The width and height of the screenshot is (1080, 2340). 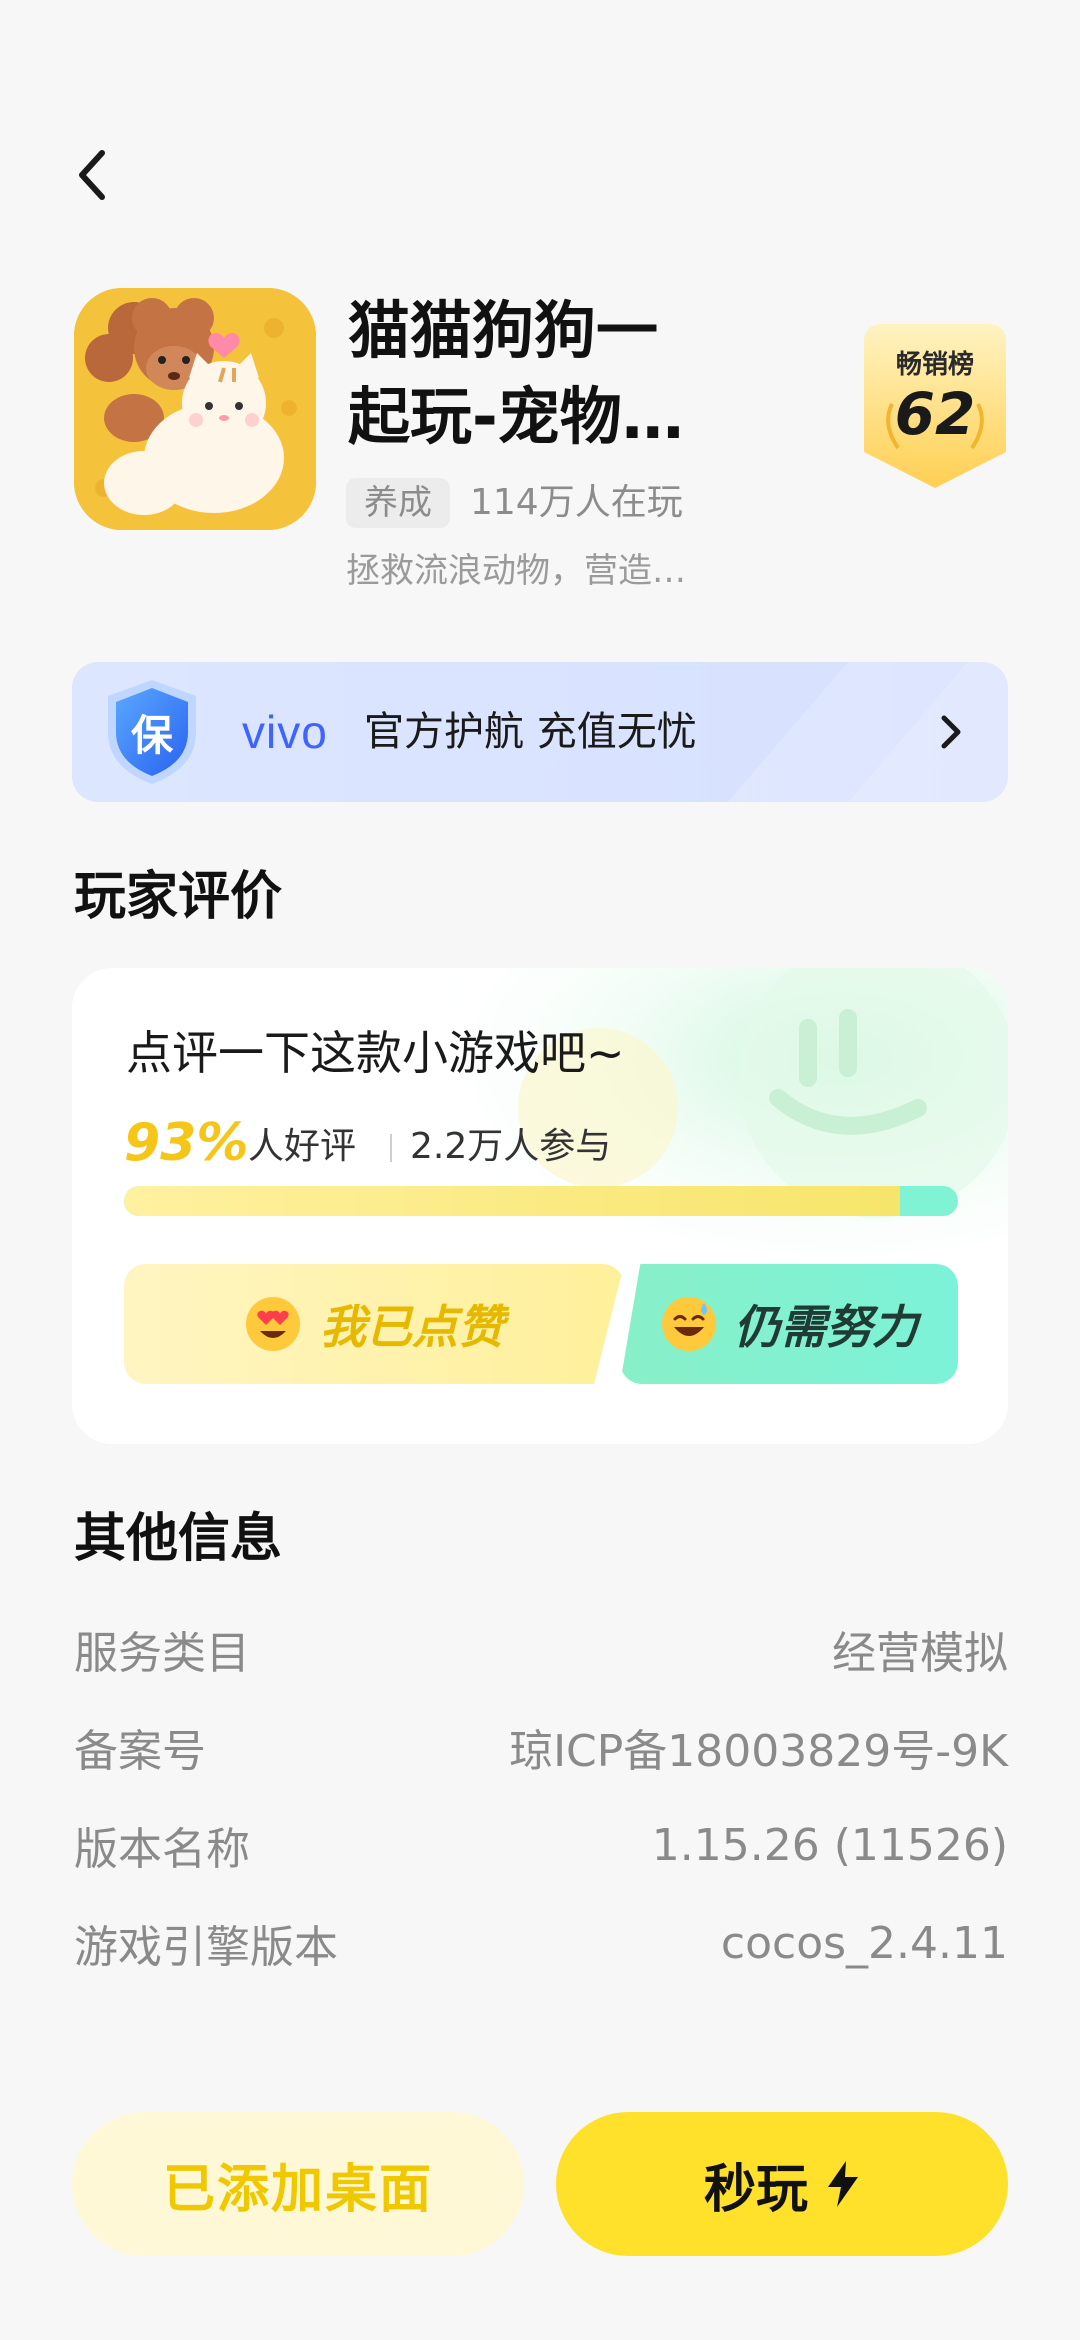 What do you see at coordinates (151, 735) in the screenshot?
I see `shield-char: 保` at bounding box center [151, 735].